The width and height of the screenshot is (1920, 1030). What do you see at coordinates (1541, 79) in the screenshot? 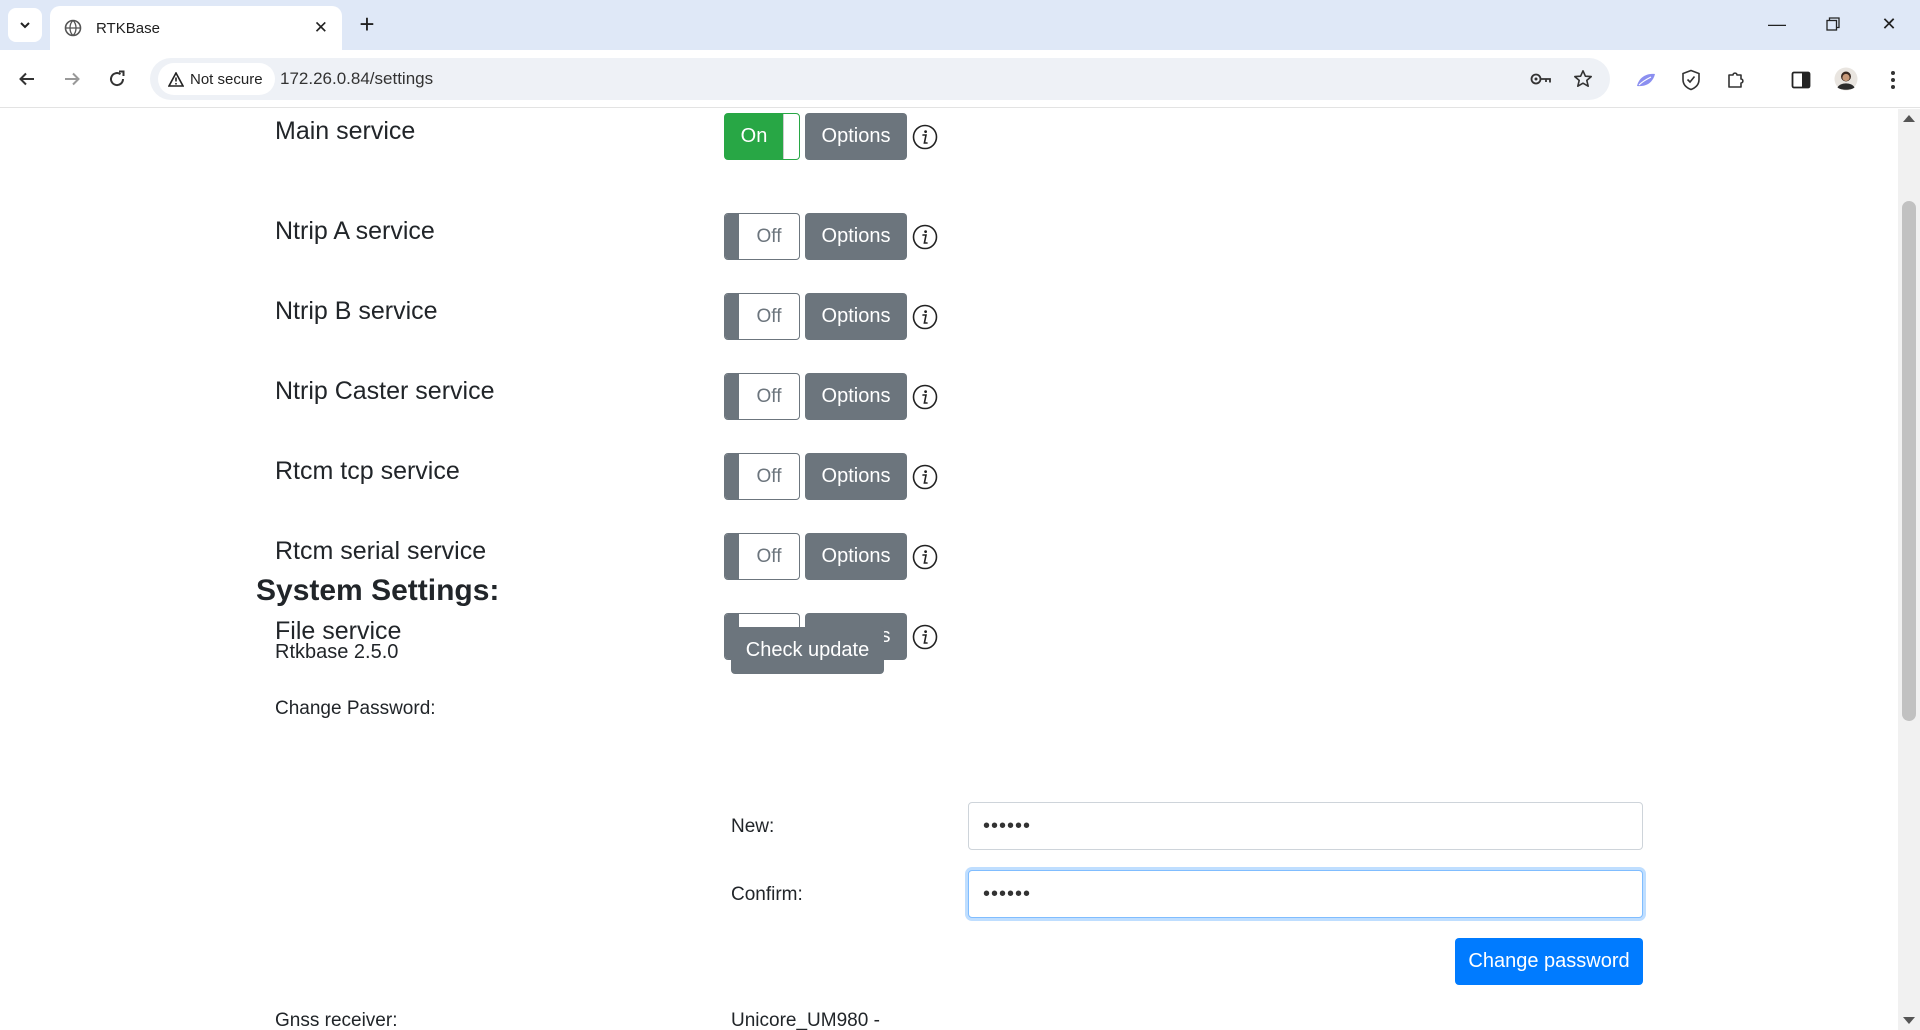
I see `key-icon` at bounding box center [1541, 79].